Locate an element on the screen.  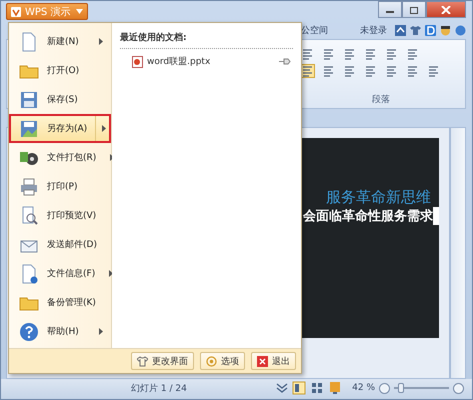
presentation-file-icon is located at coordinates (137, 62).